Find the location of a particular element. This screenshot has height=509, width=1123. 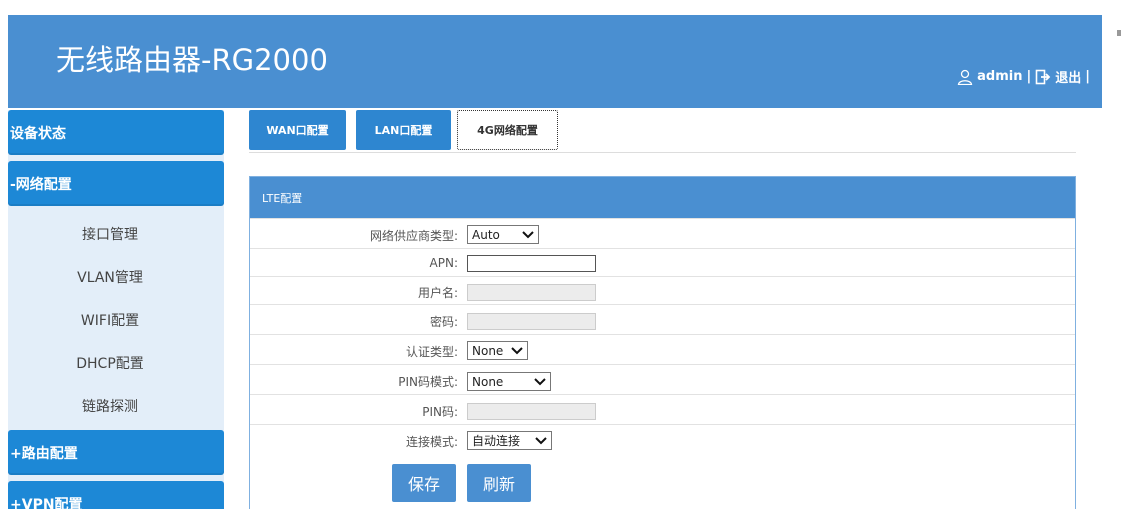

sidebar-item-network-config: -网络配置 is located at coordinates (116, 183).